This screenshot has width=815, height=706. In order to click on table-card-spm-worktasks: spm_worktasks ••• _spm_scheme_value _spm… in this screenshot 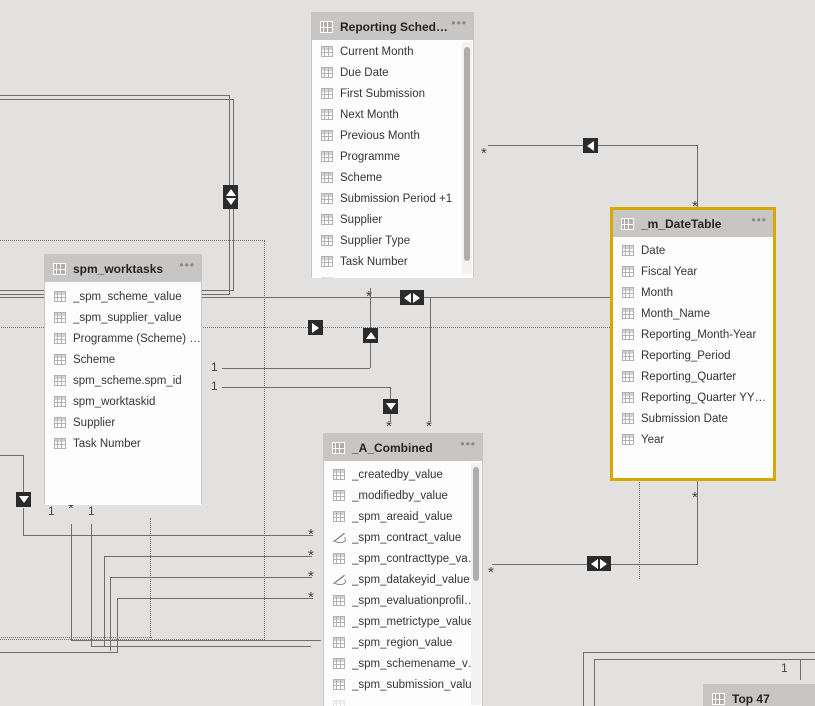, I will do `click(123, 379)`.